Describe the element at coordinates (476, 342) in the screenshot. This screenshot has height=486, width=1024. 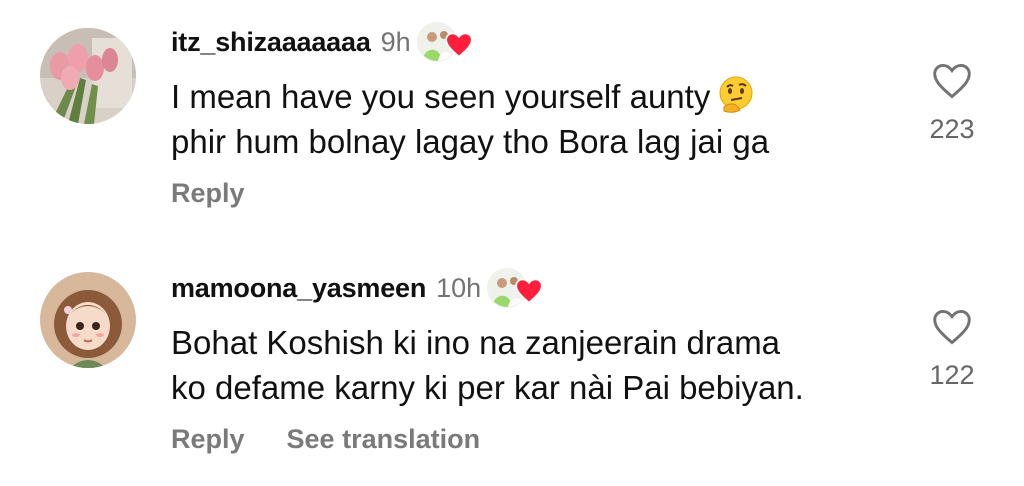
I see `comment-text-line: Bohat Koshish ki ino na zanjeerain drama` at that location.